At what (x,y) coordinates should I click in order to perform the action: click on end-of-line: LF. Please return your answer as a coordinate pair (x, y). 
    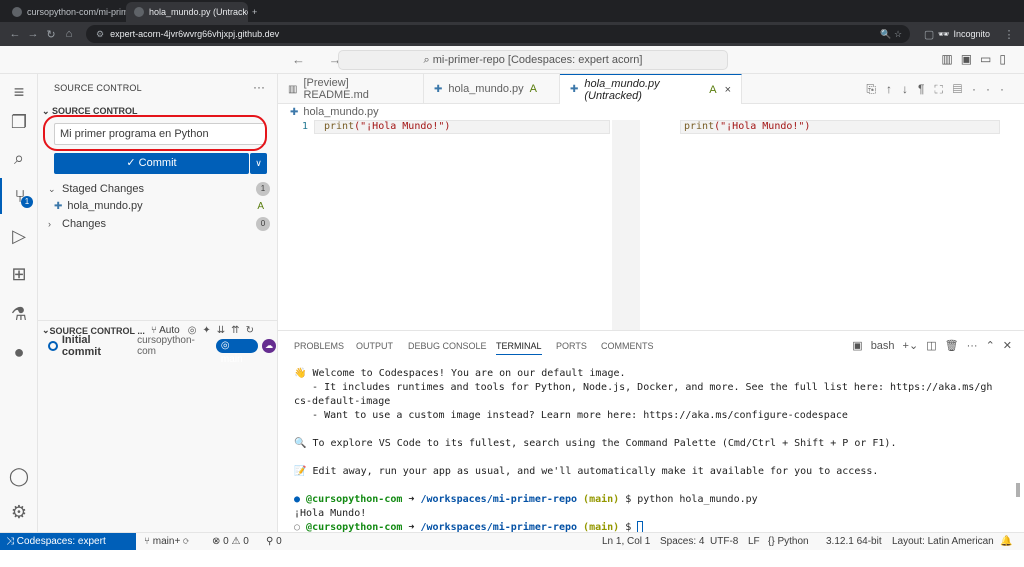
    Looking at the image, I should click on (754, 541).